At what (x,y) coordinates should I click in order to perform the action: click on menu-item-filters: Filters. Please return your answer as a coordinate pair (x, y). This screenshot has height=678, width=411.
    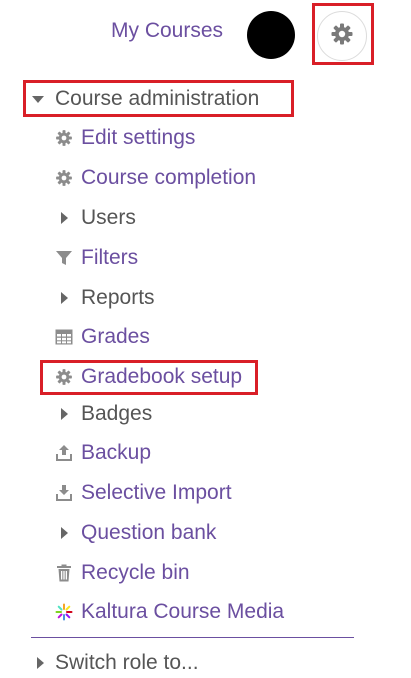
    Looking at the image, I should click on (95, 258).